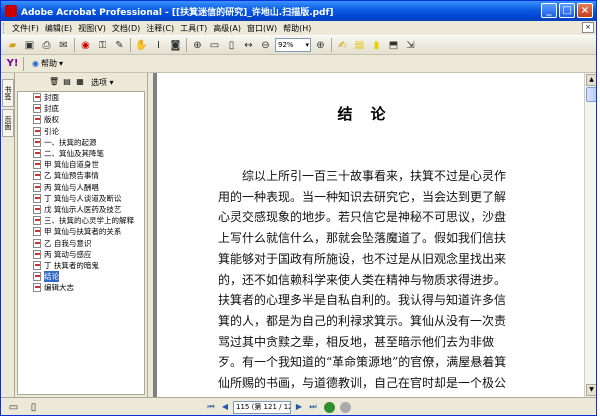  Describe the element at coordinates (51, 120) in the screenshot. I see `bookmark-label: 版权` at that location.